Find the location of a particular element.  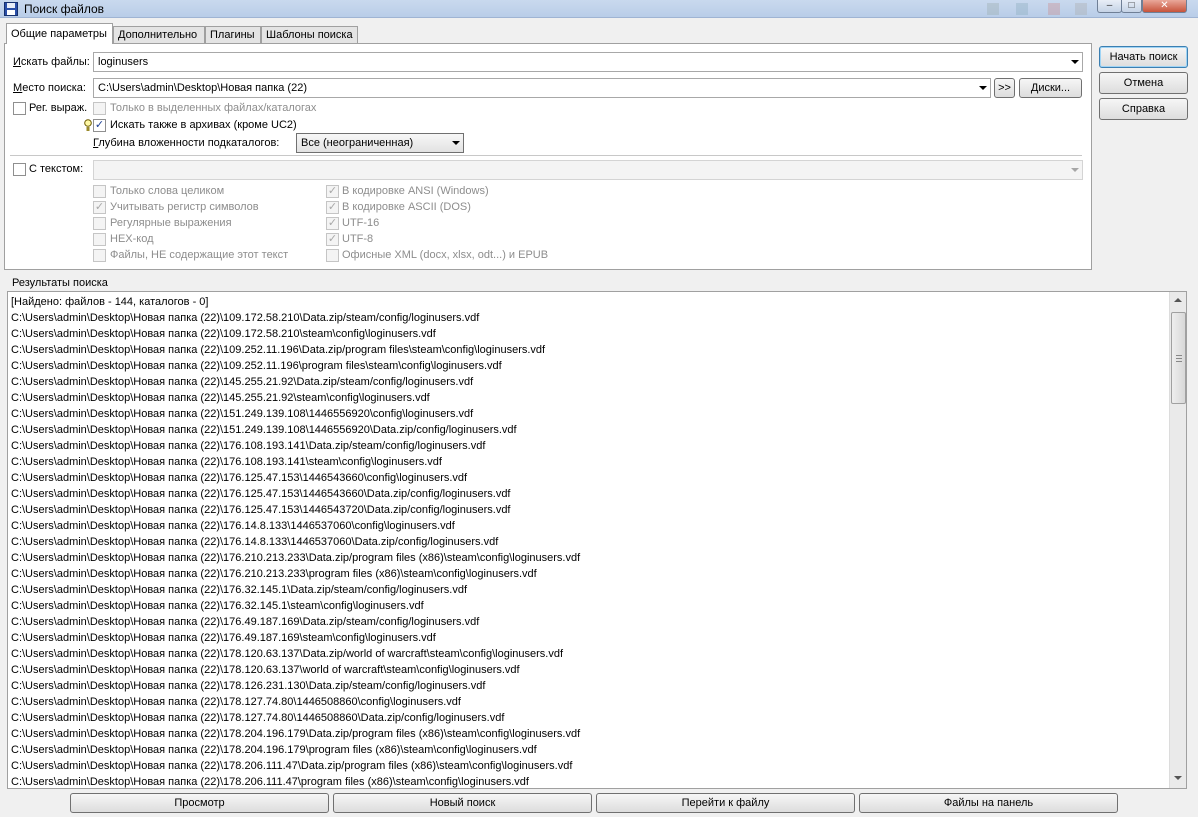

office-xml-label: Офисные XML (docx, xlsx, odt...) и EPUB is located at coordinates (445, 255).